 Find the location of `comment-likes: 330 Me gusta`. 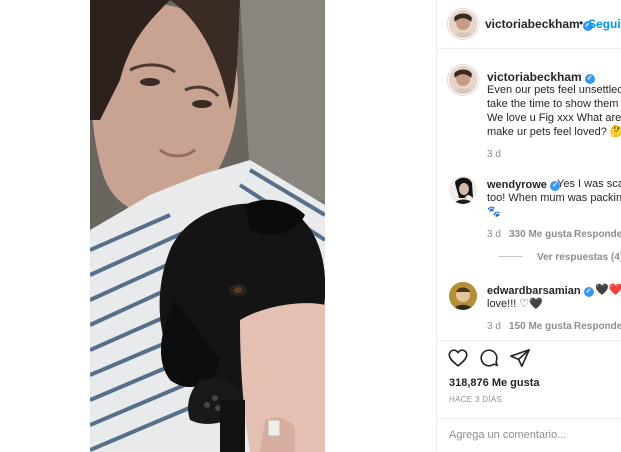

comment-likes: 330 Me gusta is located at coordinates (540, 234).